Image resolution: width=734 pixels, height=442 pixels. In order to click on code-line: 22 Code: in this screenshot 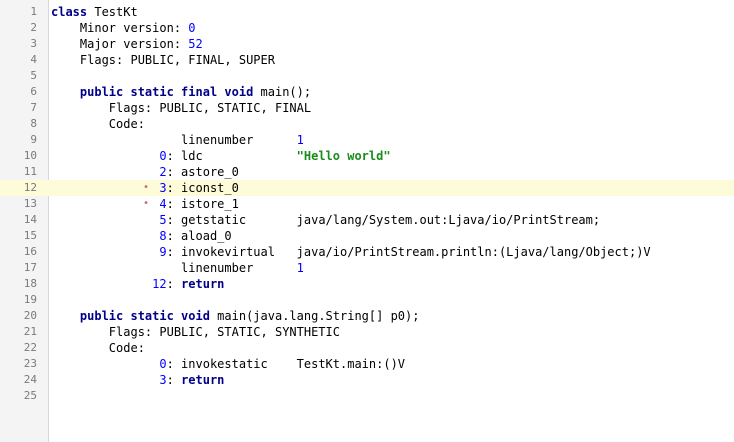, I will do `click(367, 348)`.